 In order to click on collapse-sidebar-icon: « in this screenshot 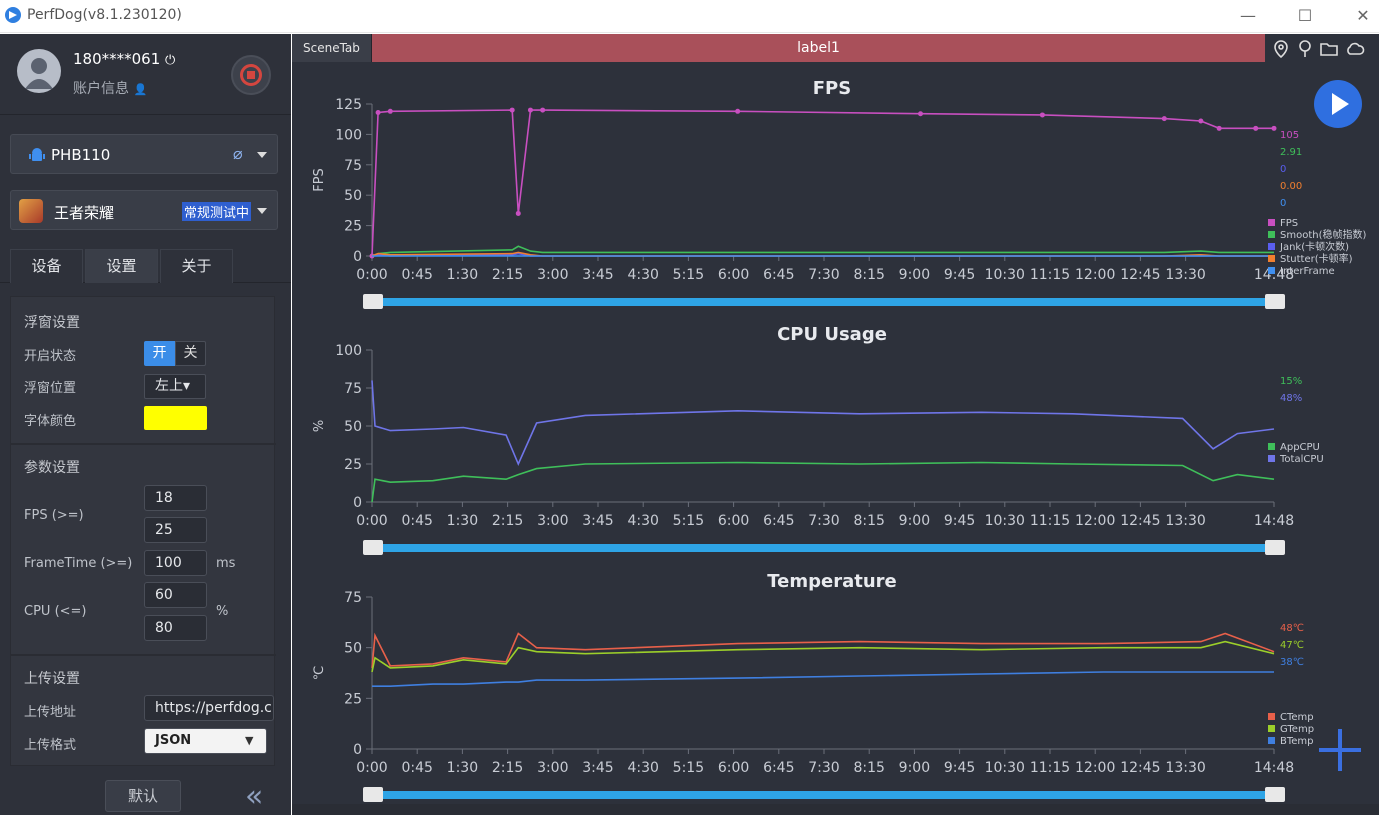, I will do `click(254, 797)`.